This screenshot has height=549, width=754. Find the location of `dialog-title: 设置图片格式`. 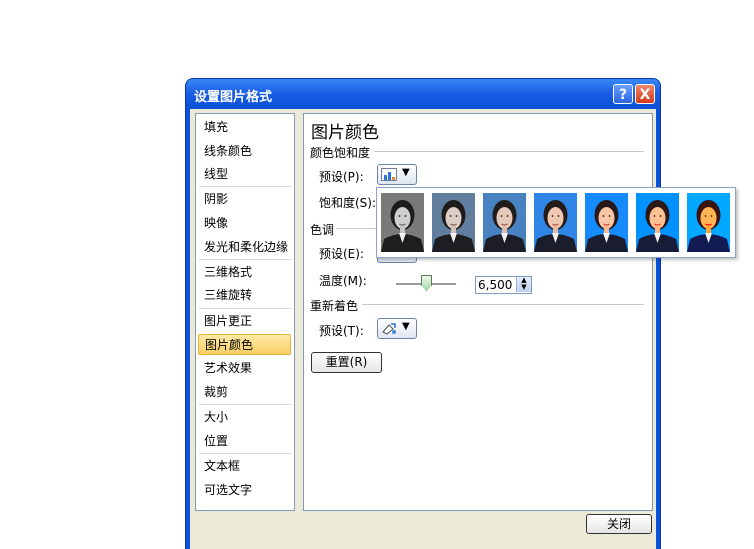

dialog-title: 设置图片格式 is located at coordinates (233, 97).